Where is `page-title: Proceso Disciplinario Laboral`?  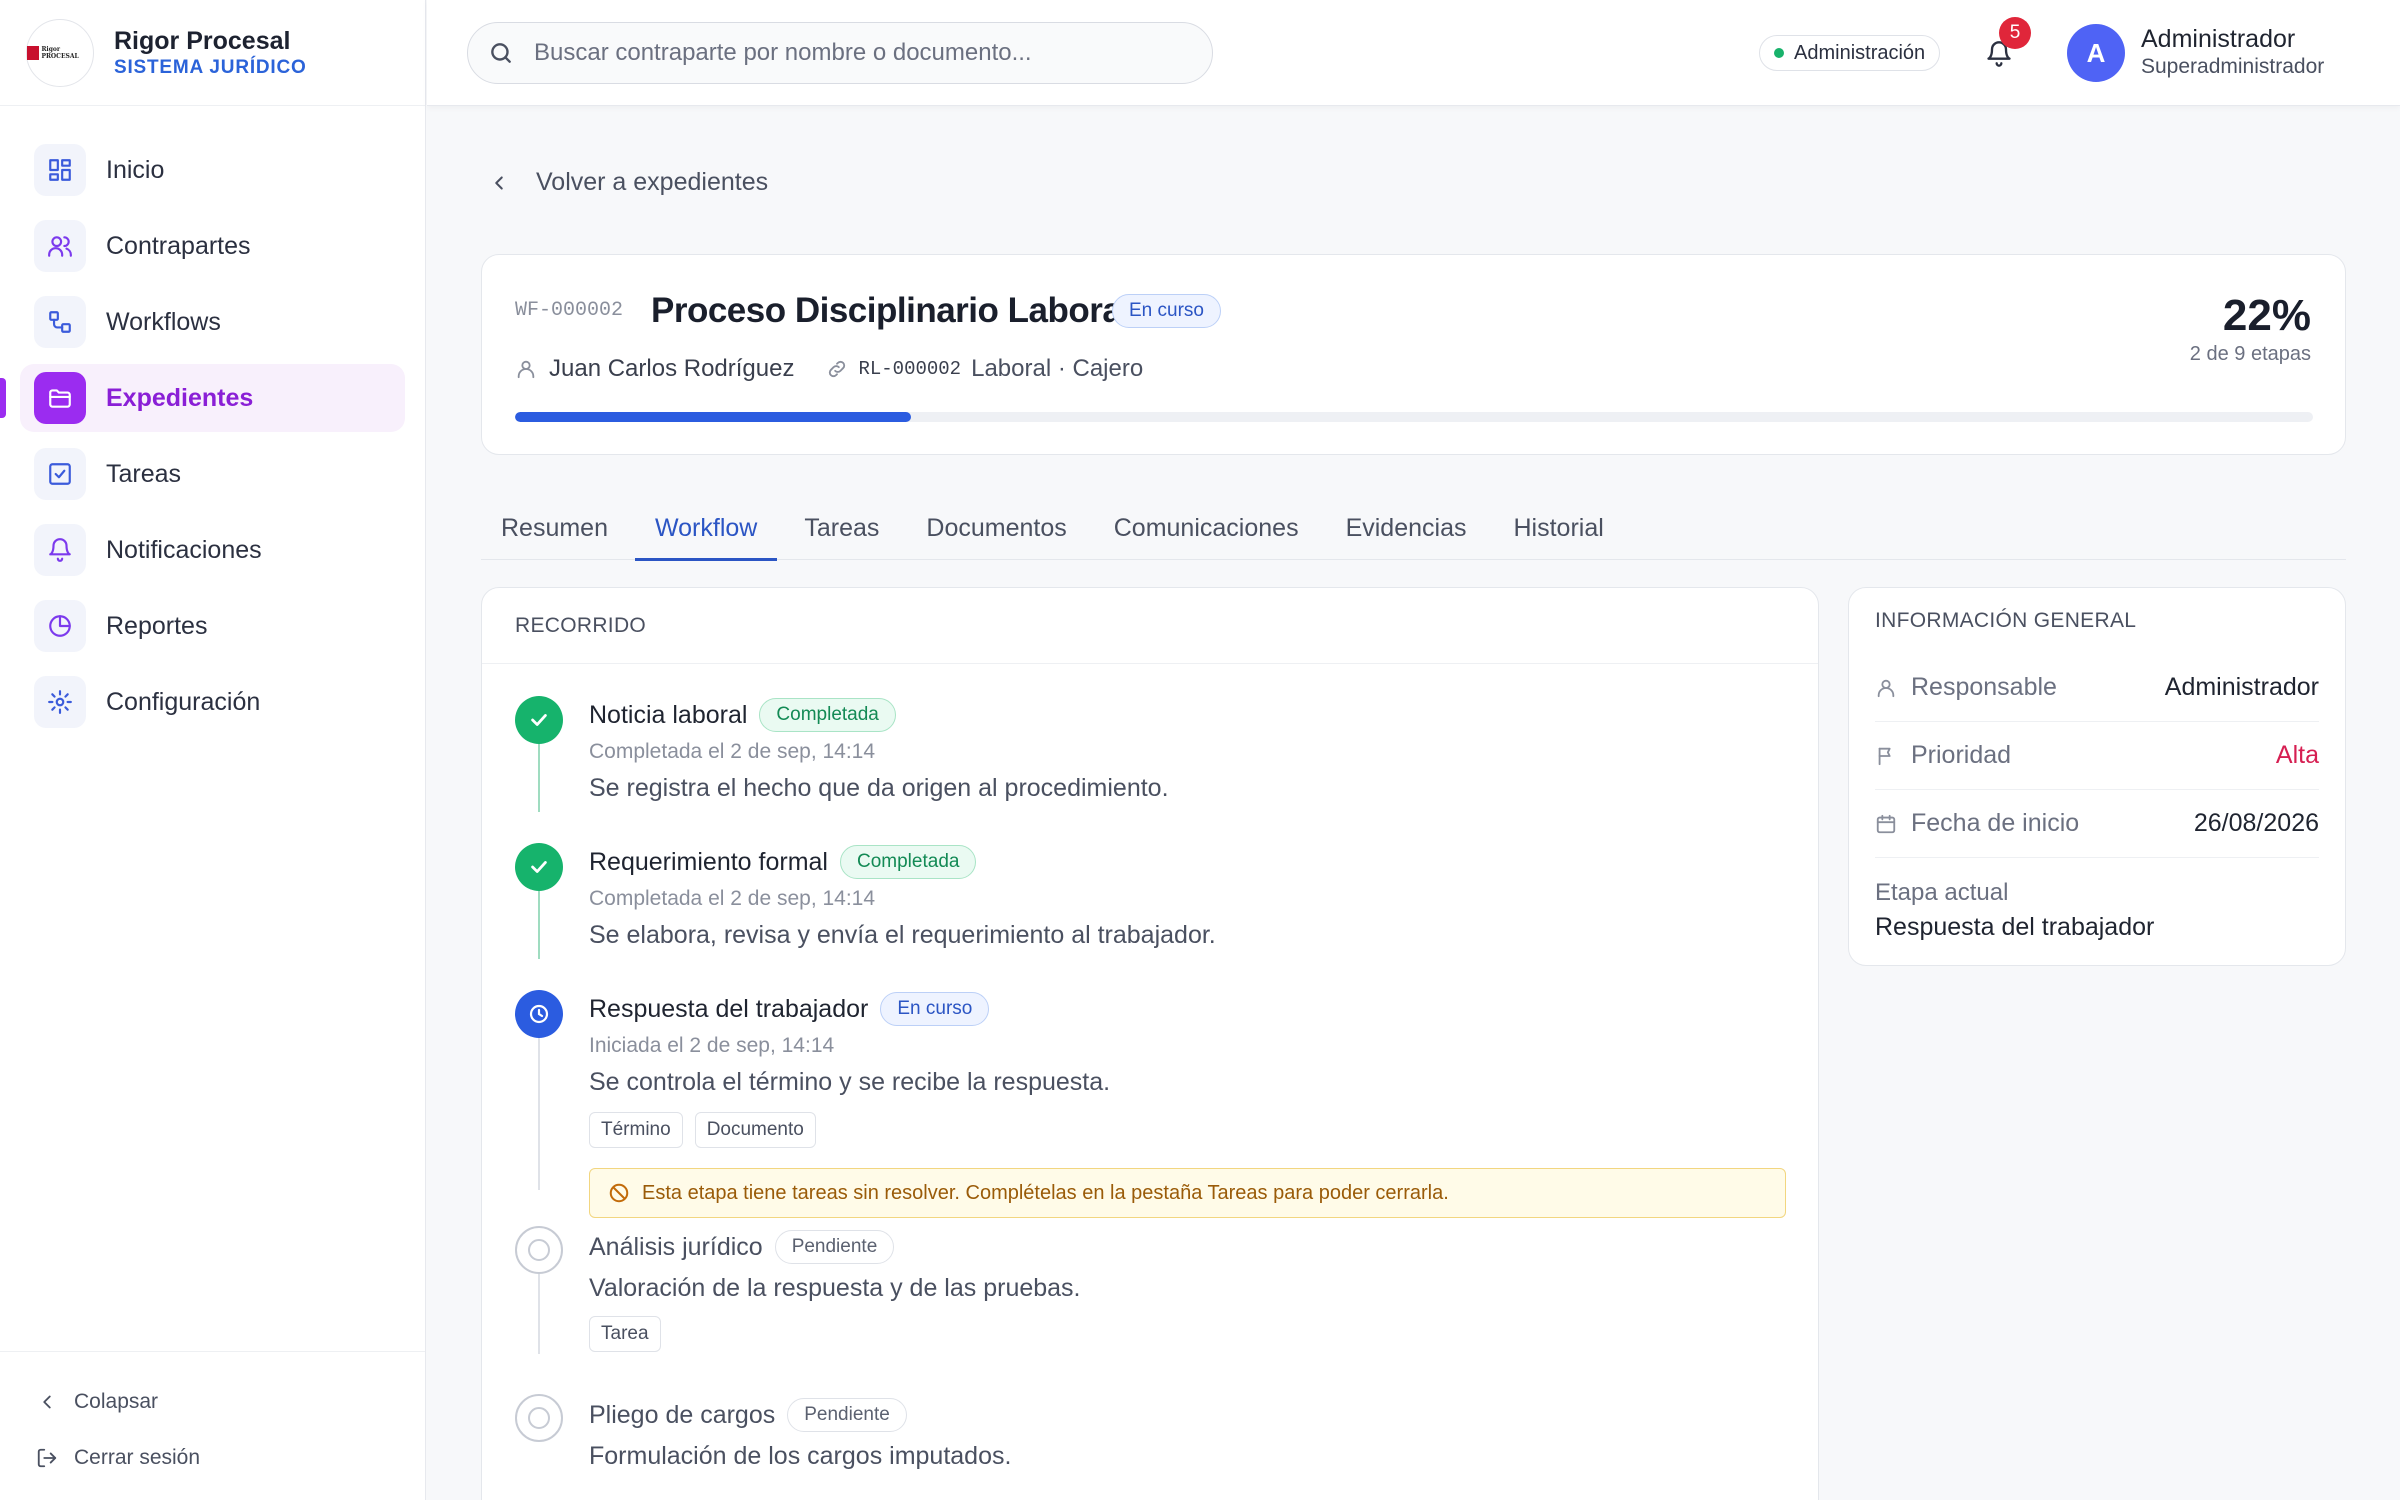
page-title: Proceso Disciplinario Laboral is located at coordinates (891, 310).